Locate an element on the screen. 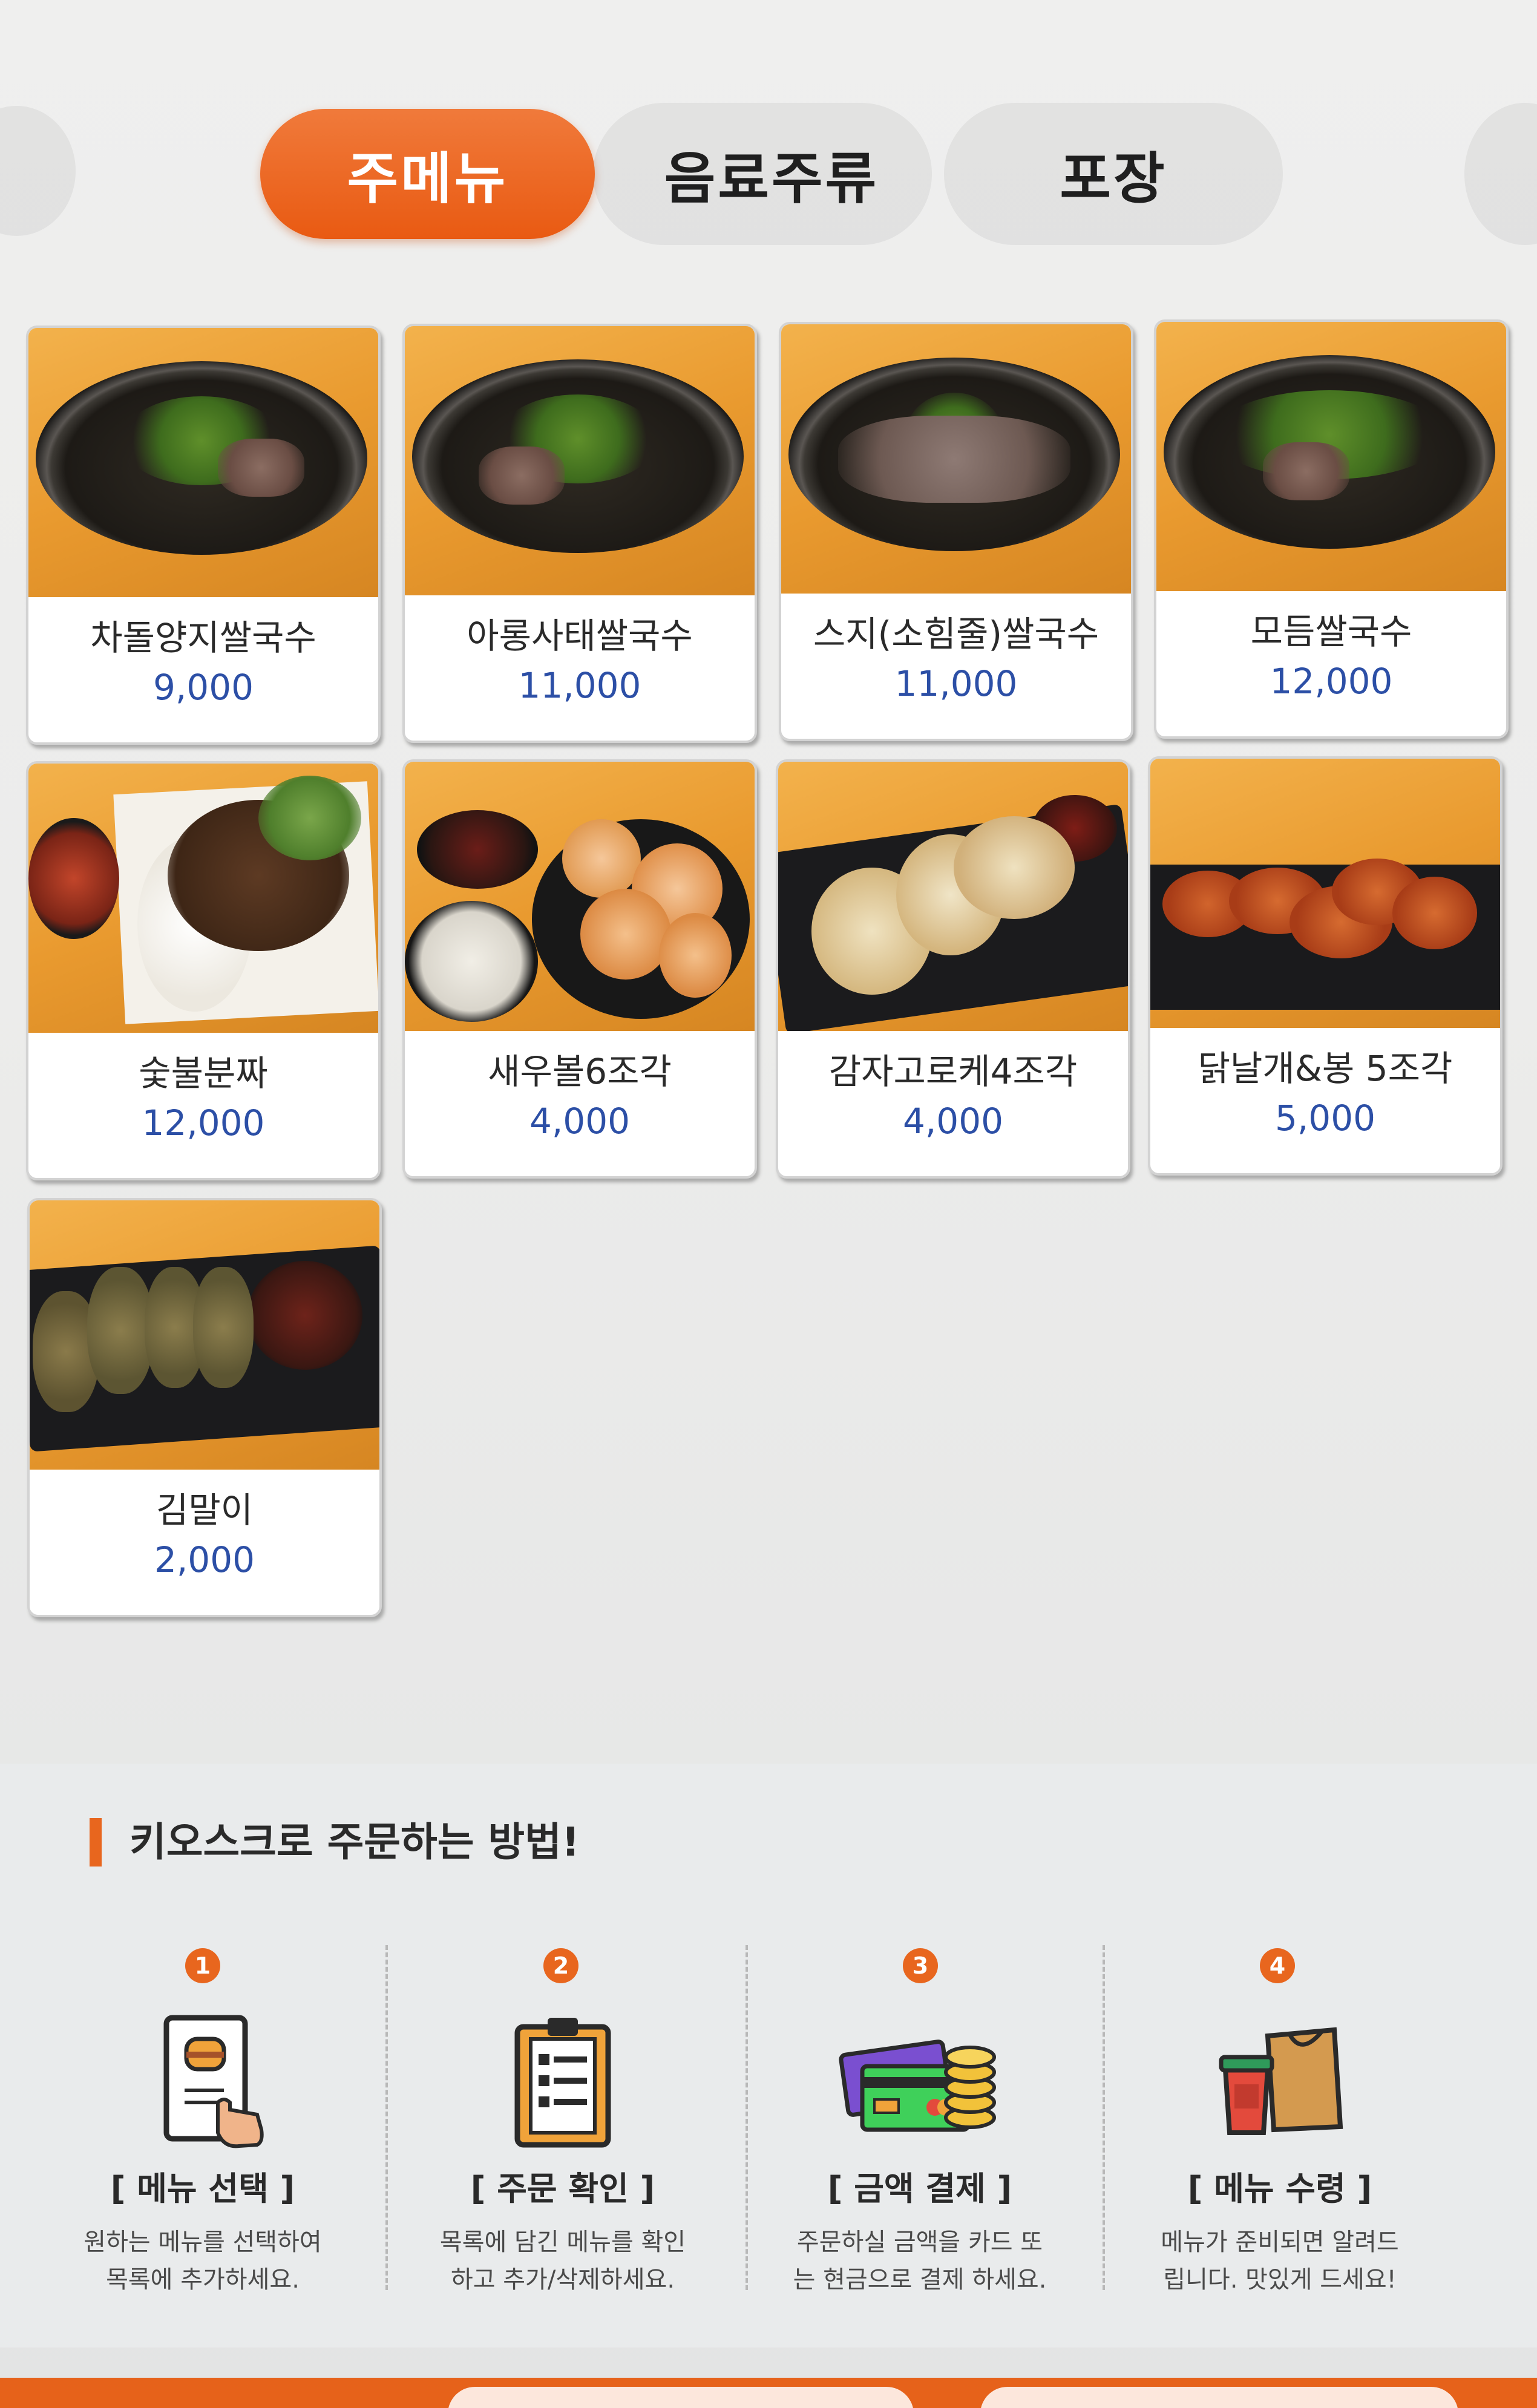 The width and height of the screenshot is (1537, 2408). menu-price: 9,000 is located at coordinates (203, 687).